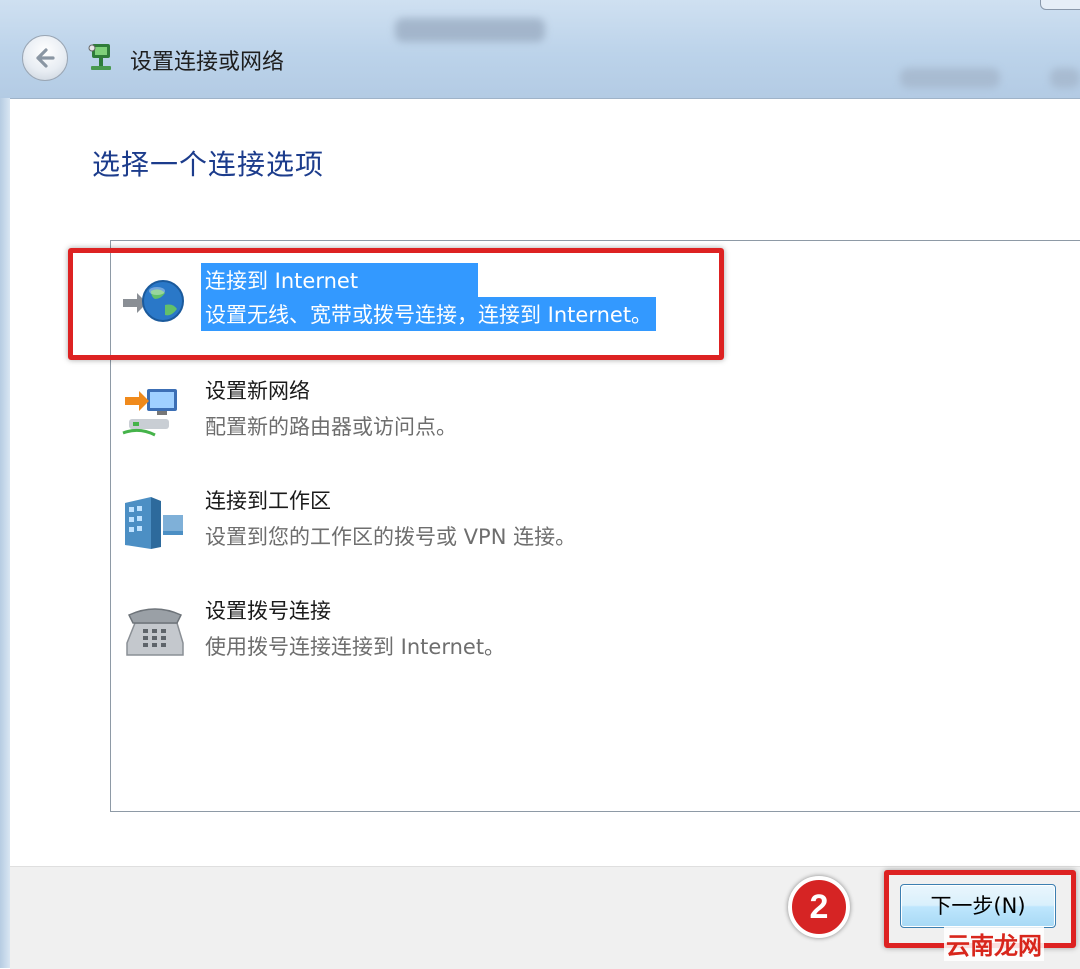  I want to click on option-description: 使用拨号连接连接到 Internet。, so click(355, 647).